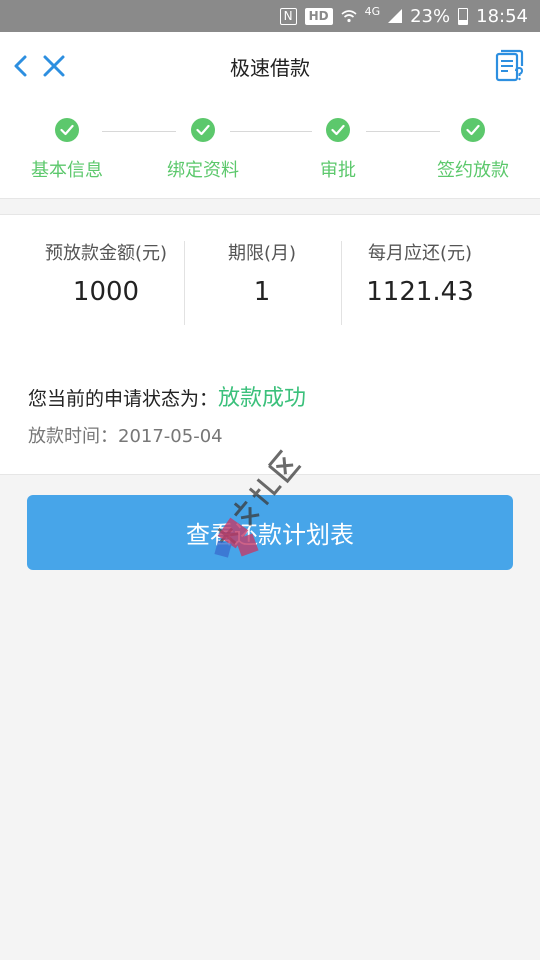  I want to click on summary-amount: 预放款金额(元) 1000, so click(106, 273).